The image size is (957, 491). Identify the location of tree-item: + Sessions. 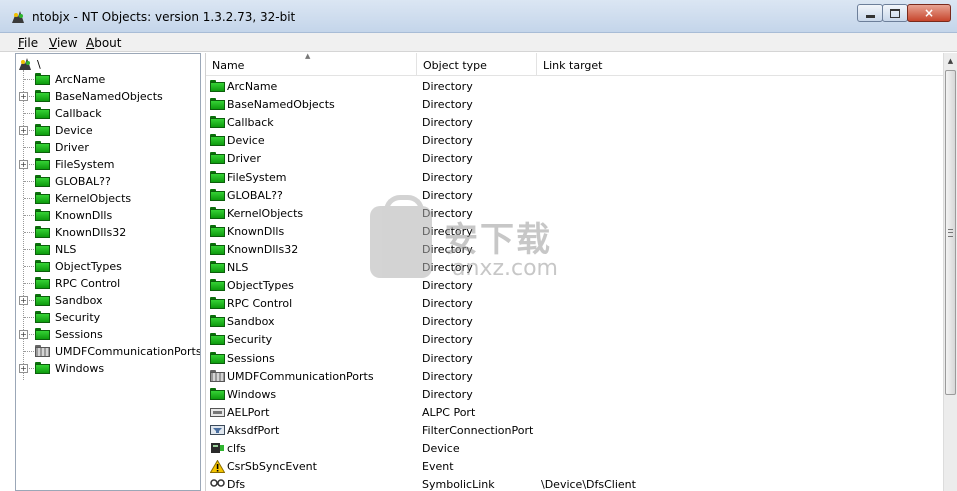
(108, 334).